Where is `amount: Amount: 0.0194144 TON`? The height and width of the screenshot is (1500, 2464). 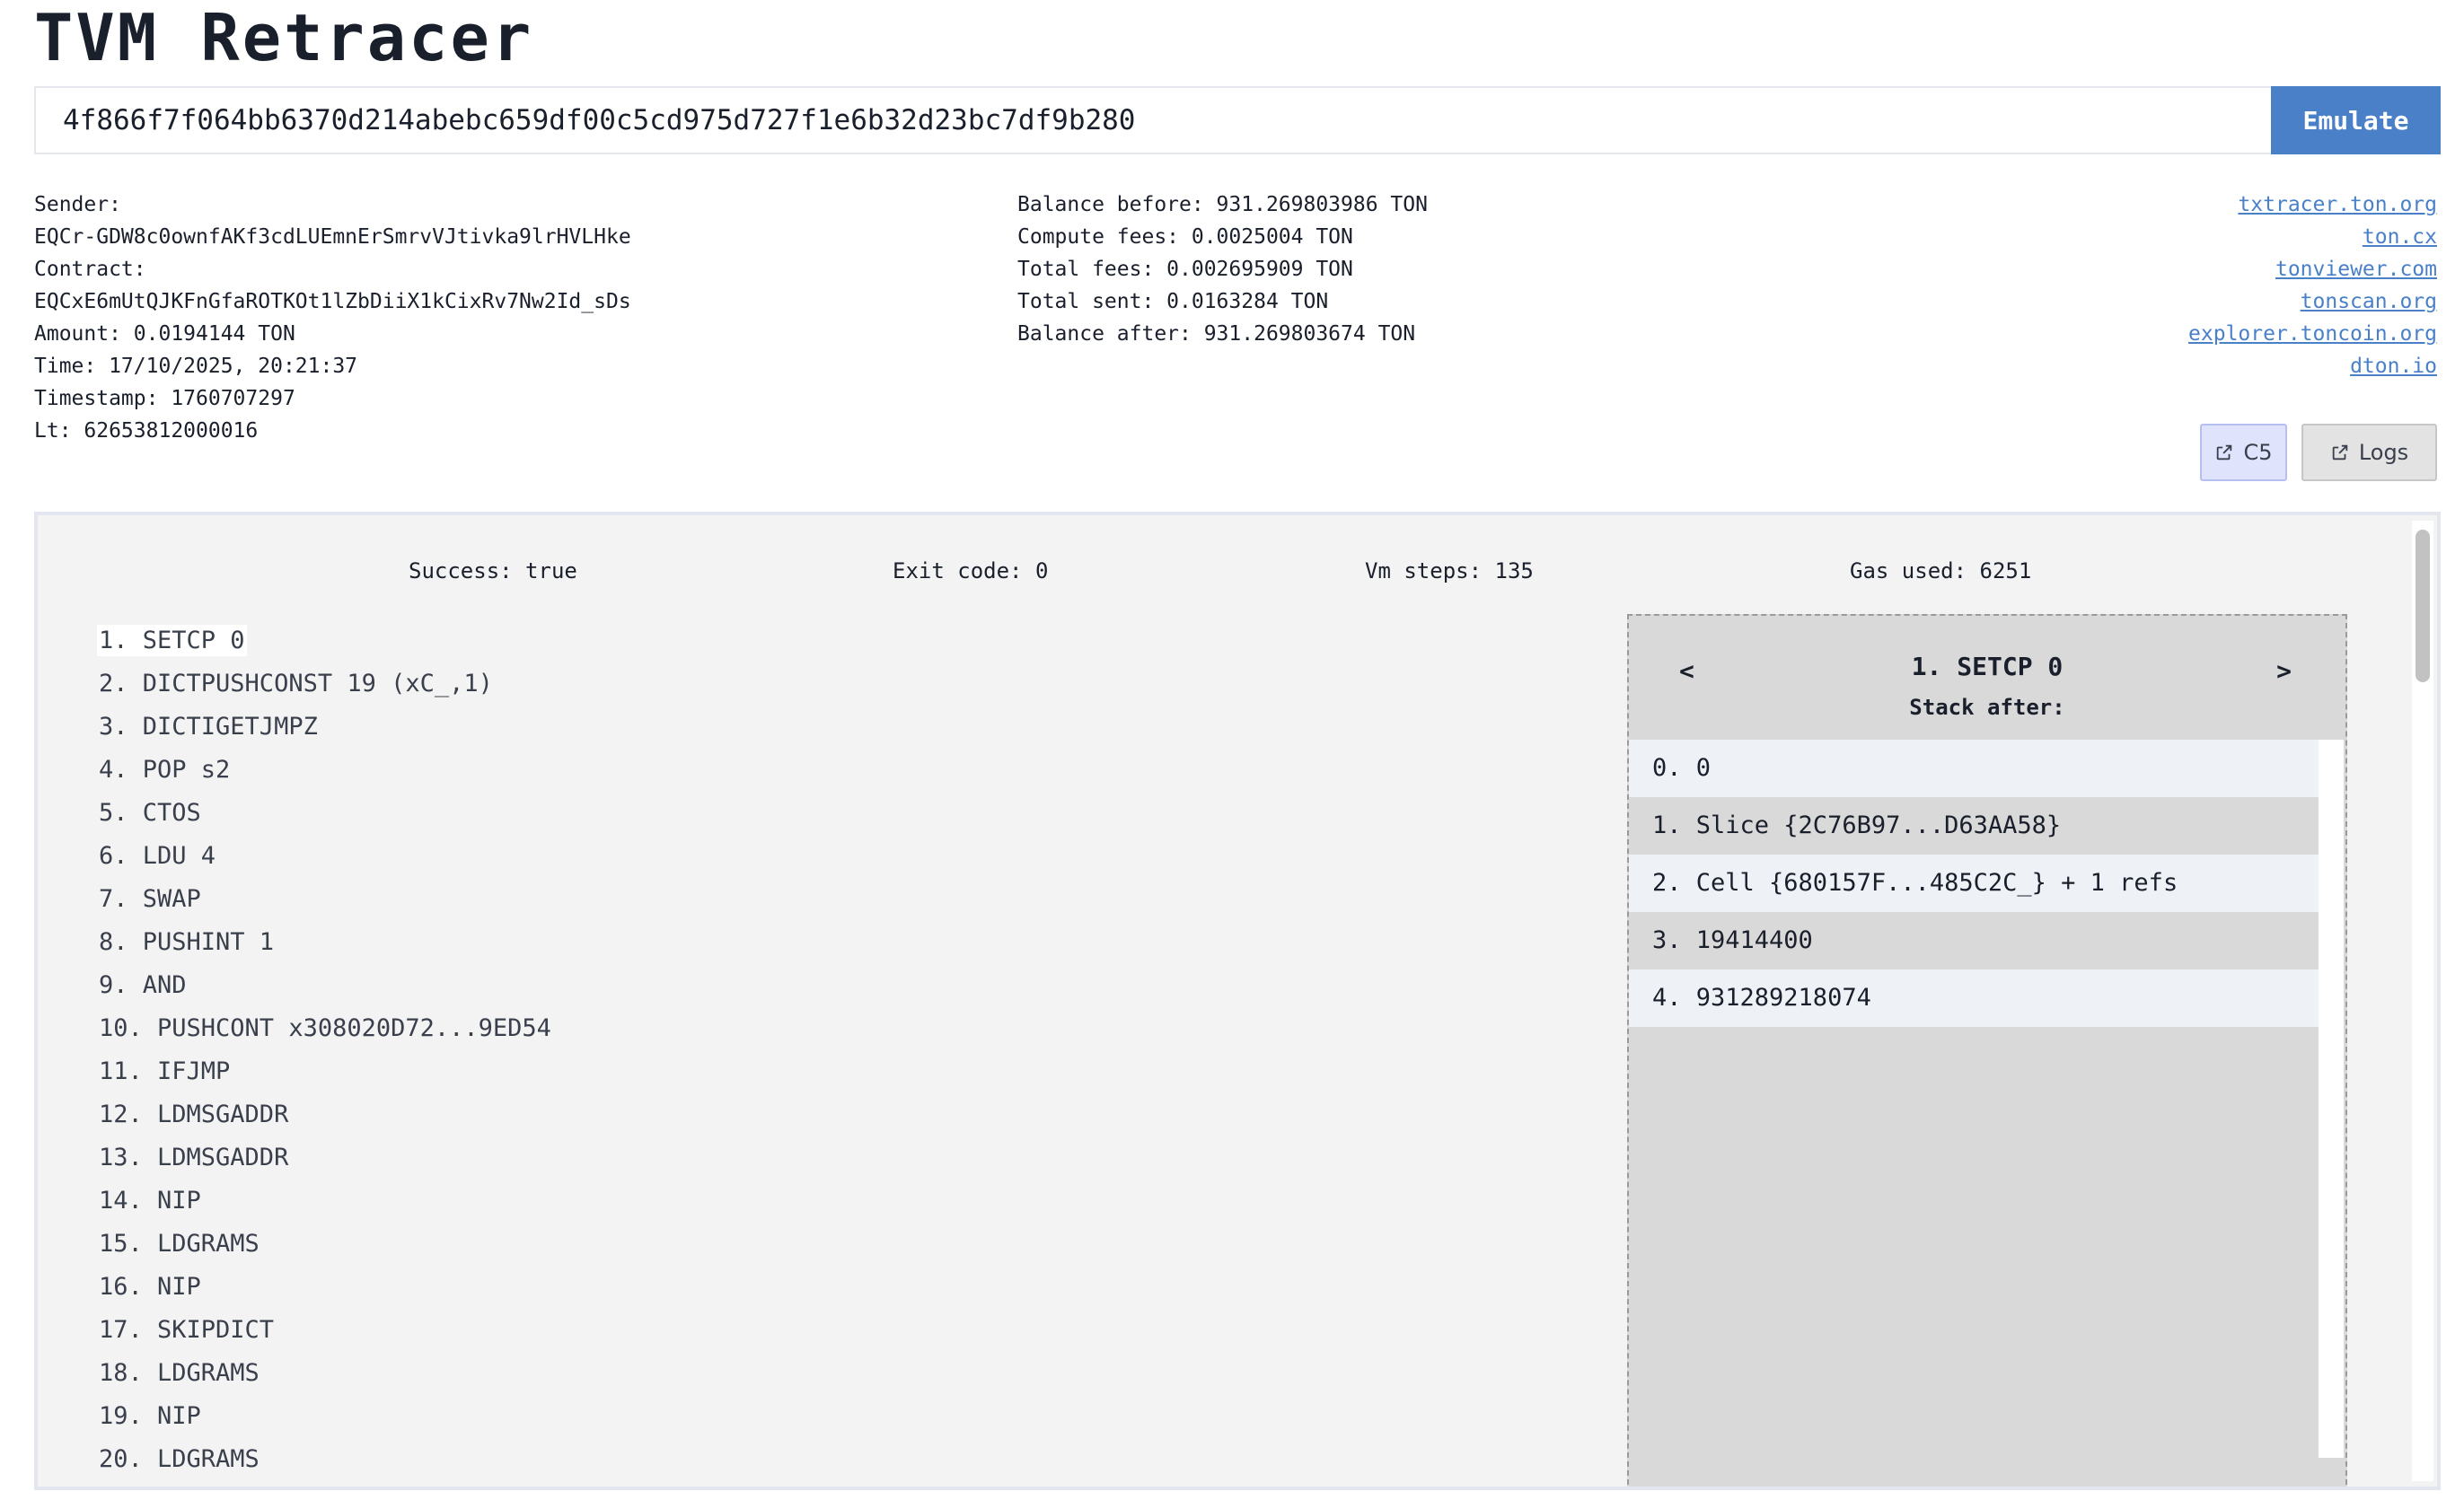
amount: Amount: 0.0194144 TON is located at coordinates (164, 334).